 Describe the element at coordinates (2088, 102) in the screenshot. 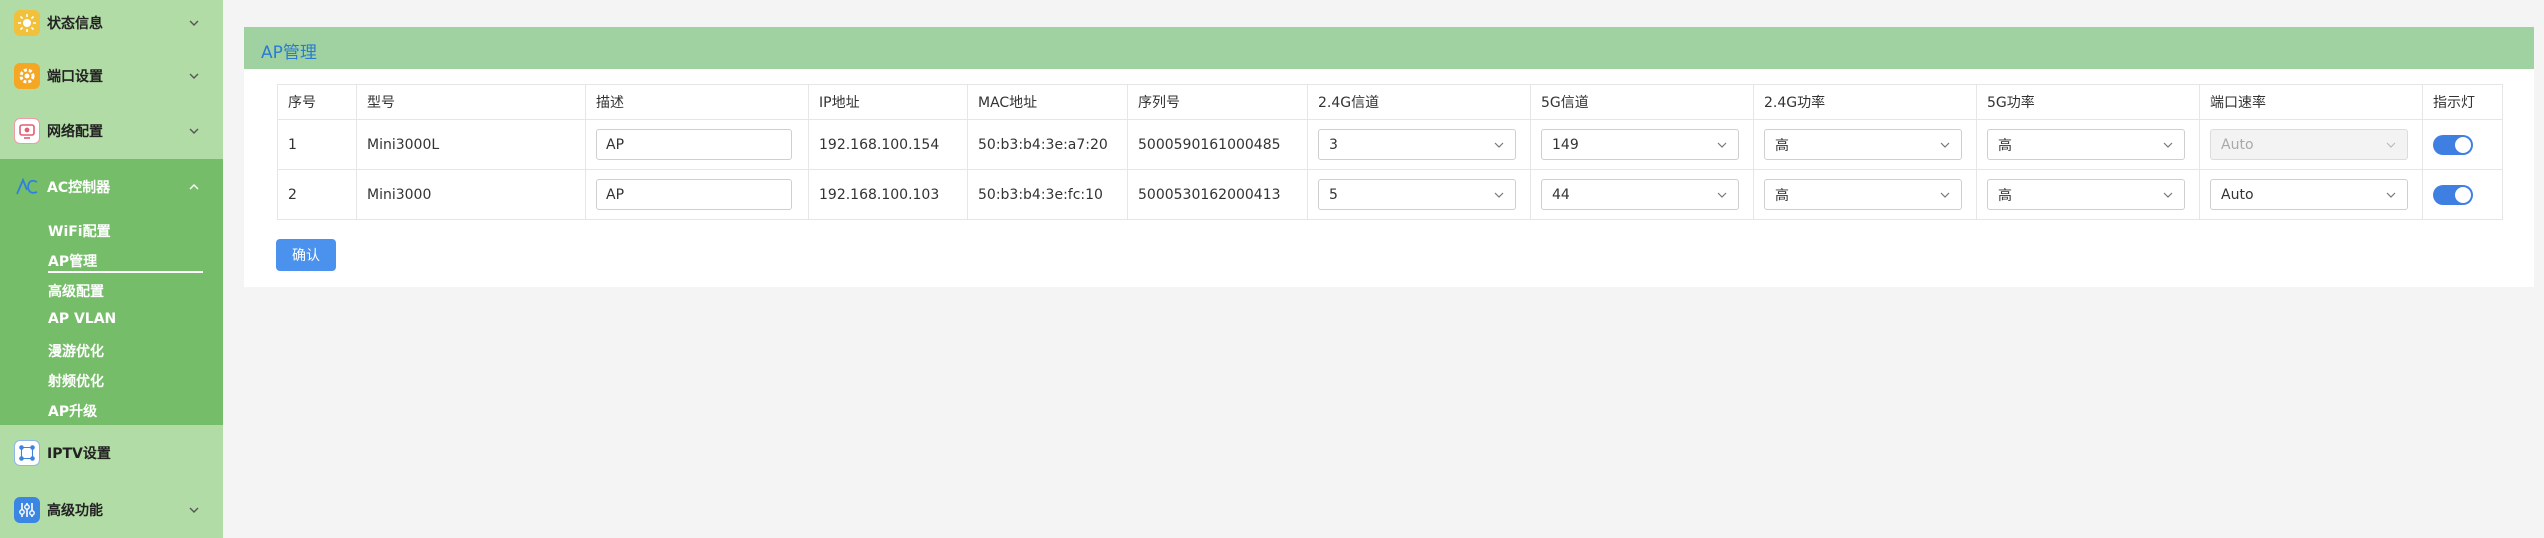

I see `column-header-power-5g: 5G功率` at that location.